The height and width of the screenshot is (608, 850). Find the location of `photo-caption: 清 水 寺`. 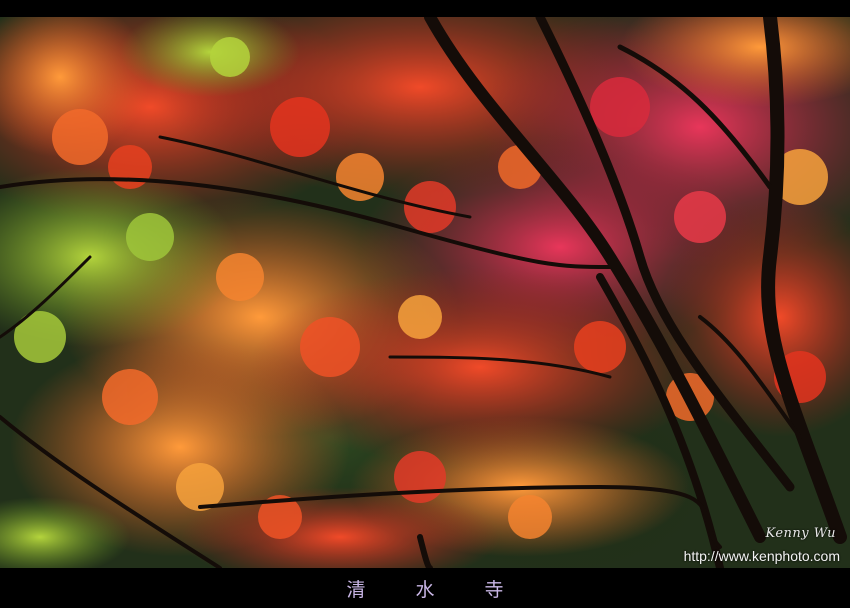

photo-caption: 清 水 寺 is located at coordinates (436, 590).